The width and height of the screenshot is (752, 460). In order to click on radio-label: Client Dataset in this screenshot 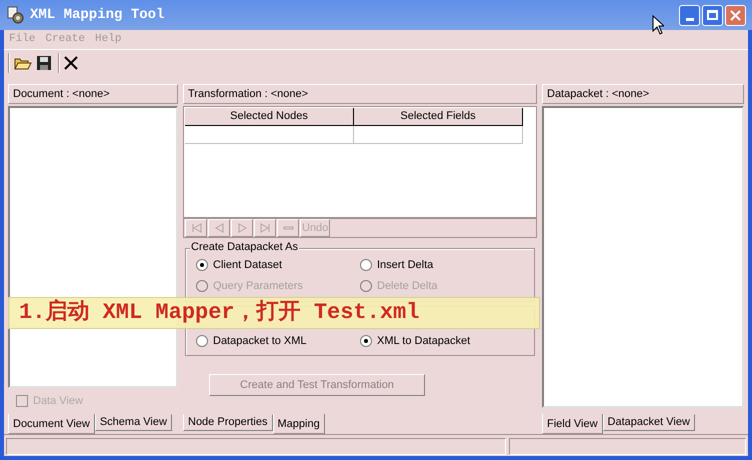, I will do `click(247, 265)`.